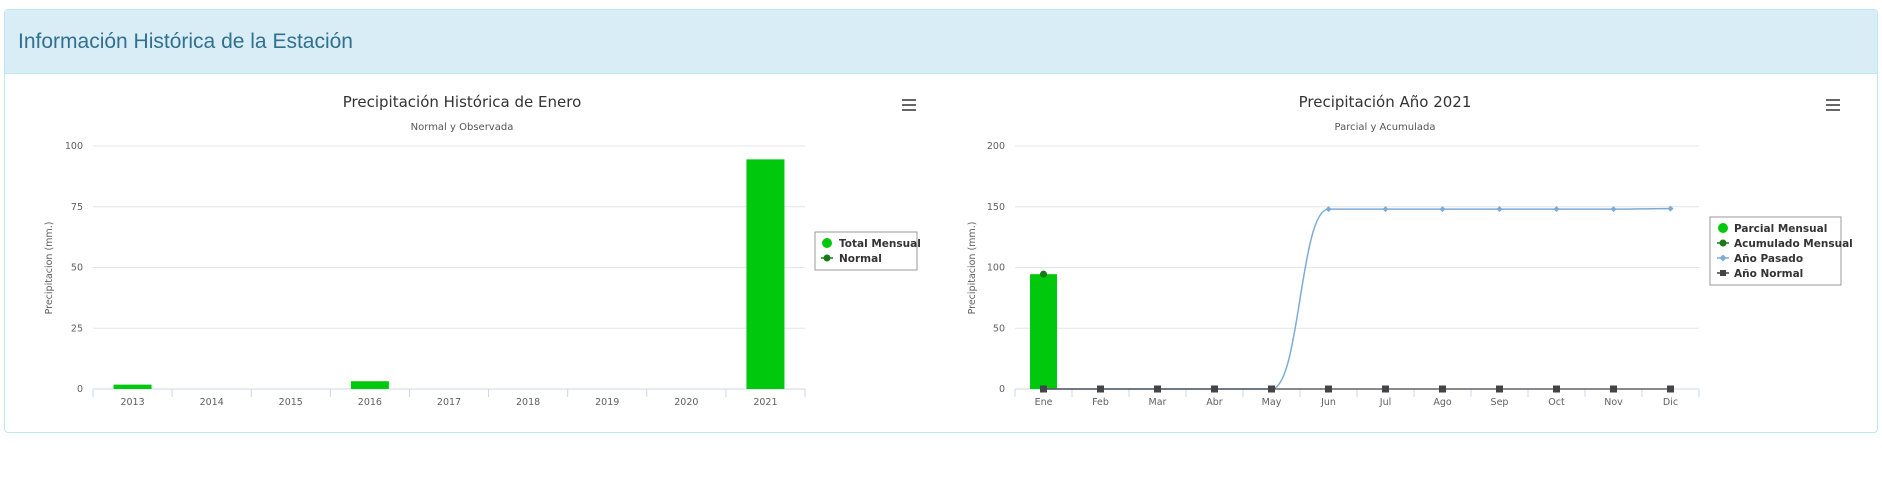 Image resolution: width=1882 pixels, height=478 pixels. Describe the element at coordinates (996, 146) in the screenshot. I see `y-tick-label: 200` at that location.